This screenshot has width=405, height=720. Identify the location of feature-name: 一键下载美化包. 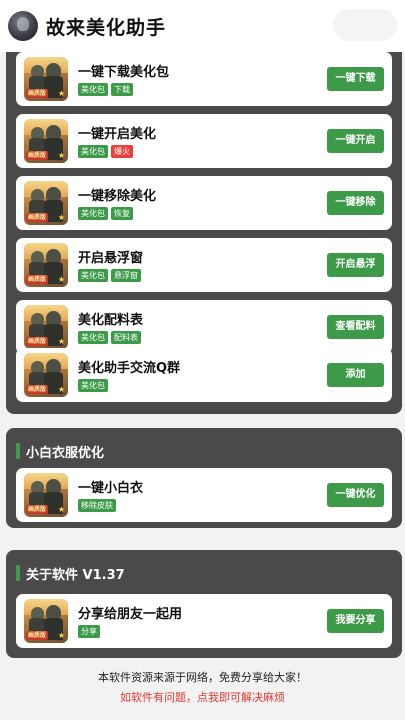
(124, 72).